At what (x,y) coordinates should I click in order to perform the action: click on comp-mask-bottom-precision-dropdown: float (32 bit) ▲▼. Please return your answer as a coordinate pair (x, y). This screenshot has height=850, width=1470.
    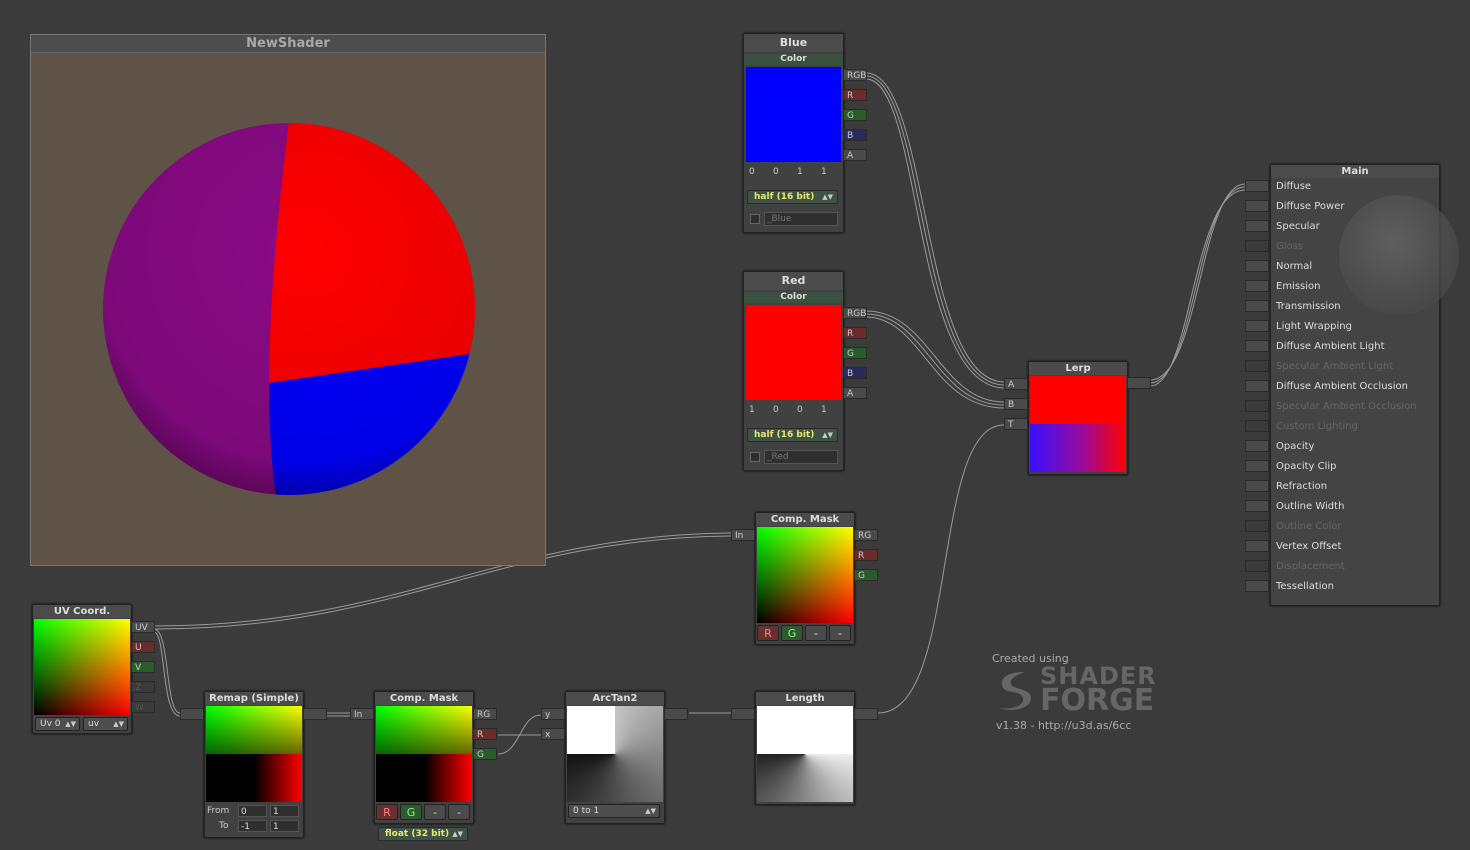
    Looking at the image, I should click on (423, 834).